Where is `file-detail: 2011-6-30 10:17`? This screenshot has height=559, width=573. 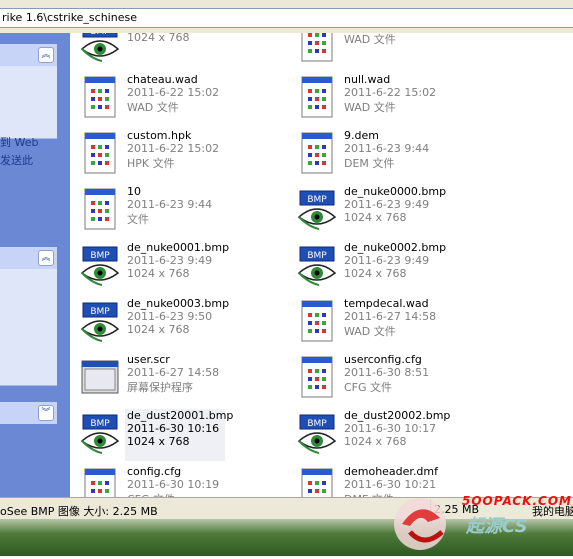
file-detail: 2011-6-30 10:17 is located at coordinates (390, 428).